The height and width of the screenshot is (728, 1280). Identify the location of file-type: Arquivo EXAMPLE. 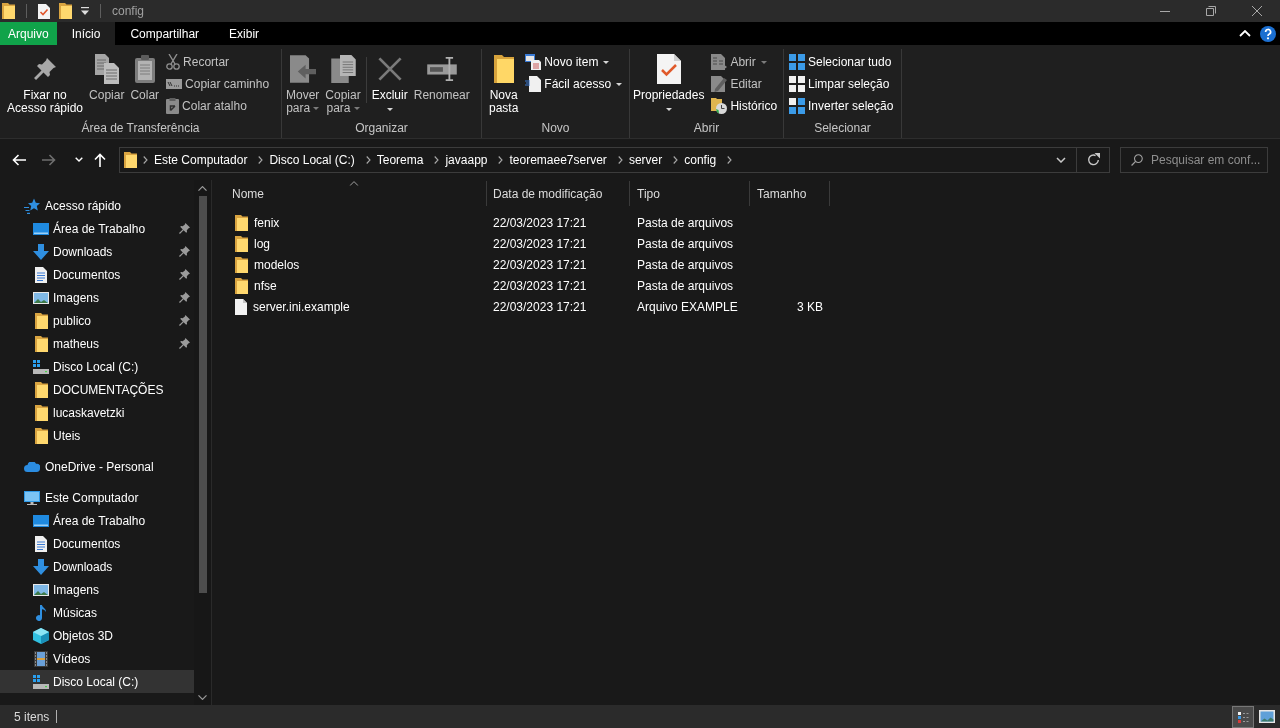
(687, 306).